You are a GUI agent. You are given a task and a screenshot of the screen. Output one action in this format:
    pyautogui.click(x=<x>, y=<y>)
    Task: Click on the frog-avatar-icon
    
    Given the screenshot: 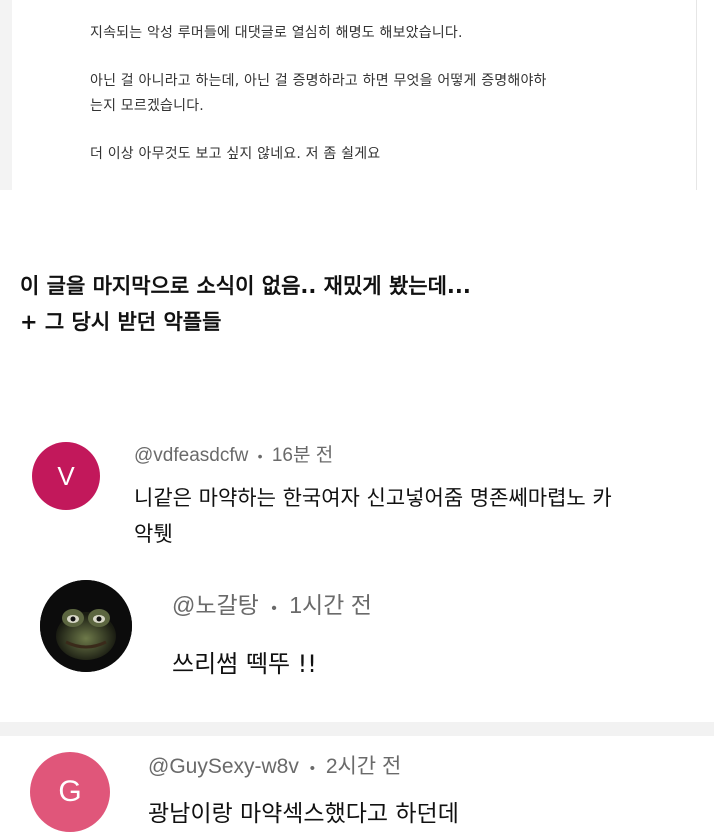 What is the action you would take?
    pyautogui.click(x=86, y=626)
    